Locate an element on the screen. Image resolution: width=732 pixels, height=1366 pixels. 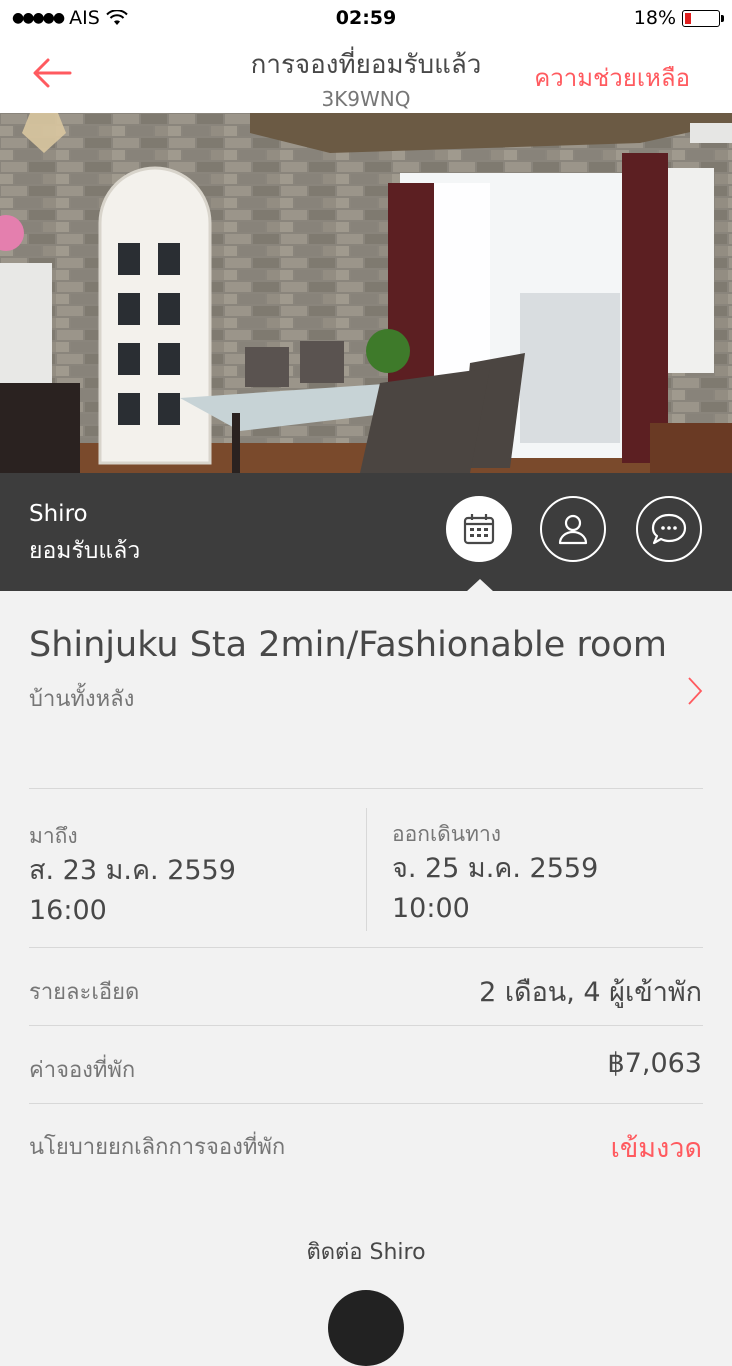
active-tab-pointer is located at coordinates (480, 585).